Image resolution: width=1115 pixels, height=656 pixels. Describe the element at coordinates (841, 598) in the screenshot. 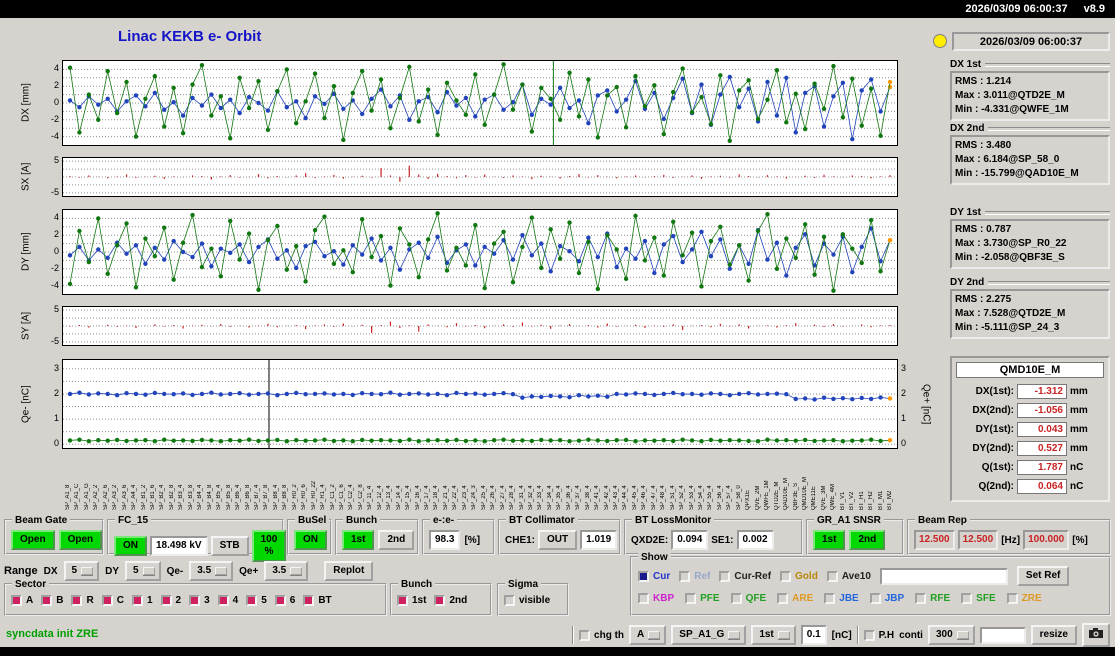

I see `show-jbe-checkbox: JBE` at that location.